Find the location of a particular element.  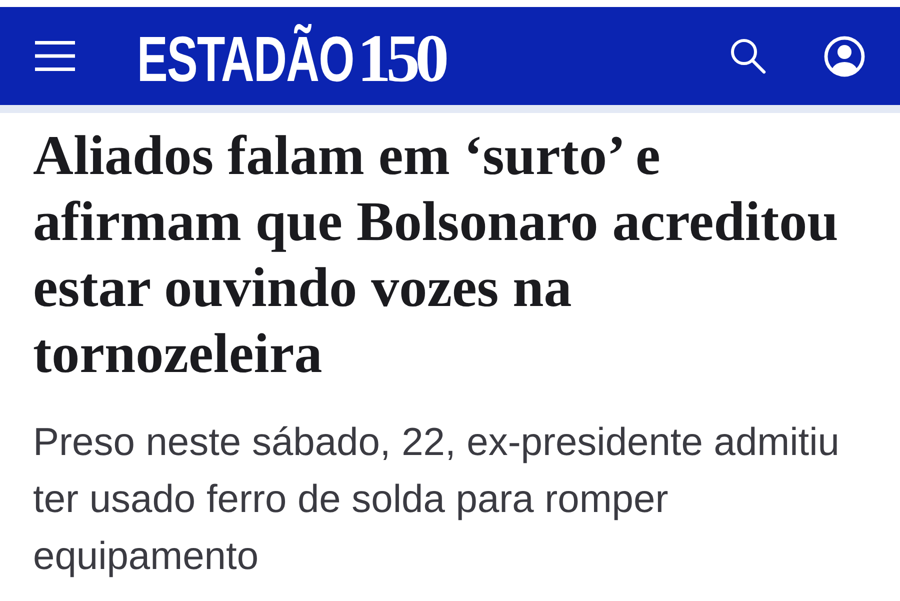

logo-link: ESTADÃO150 is located at coordinates (293, 58).